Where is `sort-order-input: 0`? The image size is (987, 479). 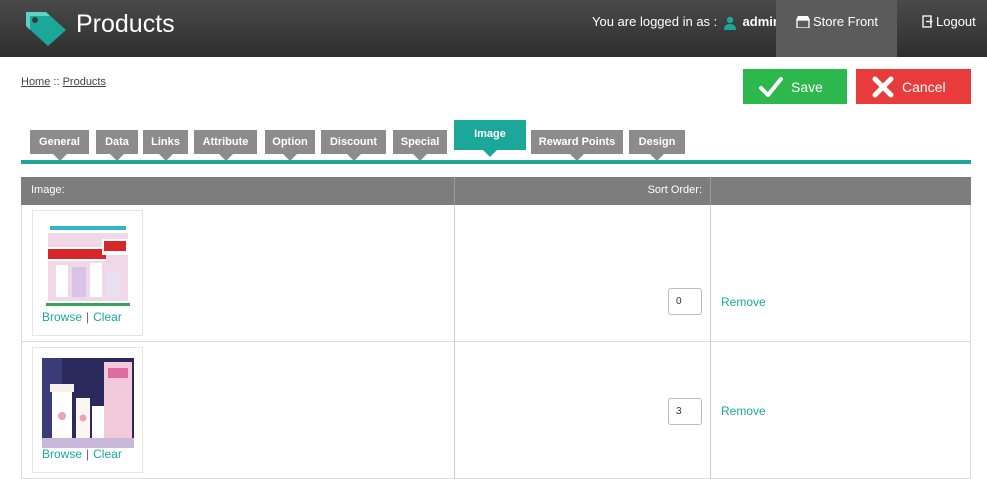
sort-order-input: 0 is located at coordinates (685, 301).